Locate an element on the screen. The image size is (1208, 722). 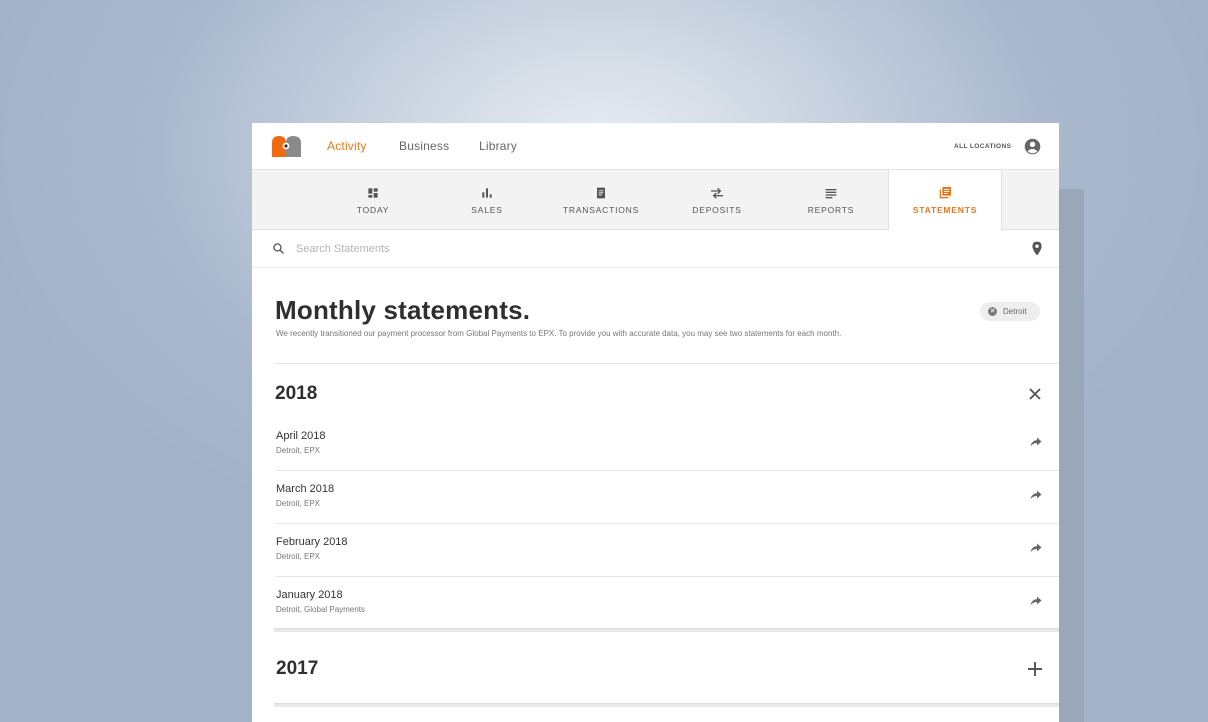
all-locations-link: ALL LOCATIONS is located at coordinates (982, 146).